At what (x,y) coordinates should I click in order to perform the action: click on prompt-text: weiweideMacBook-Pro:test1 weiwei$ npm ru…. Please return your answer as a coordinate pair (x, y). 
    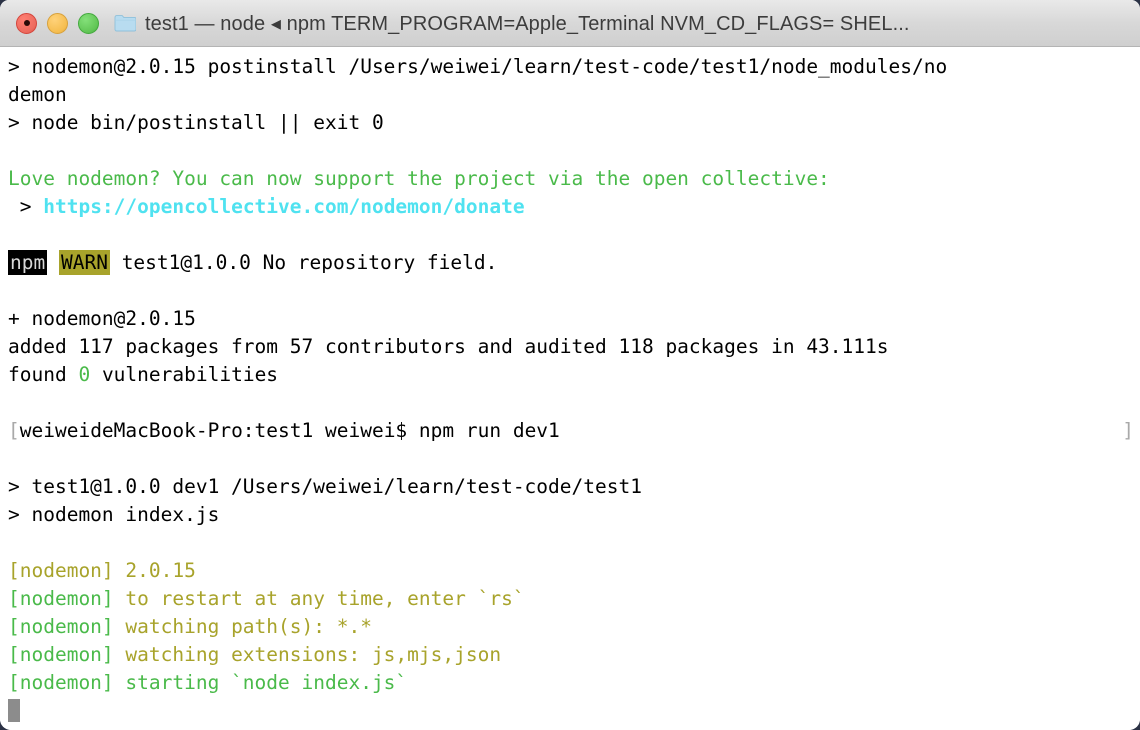
    Looking at the image, I should click on (289, 430).